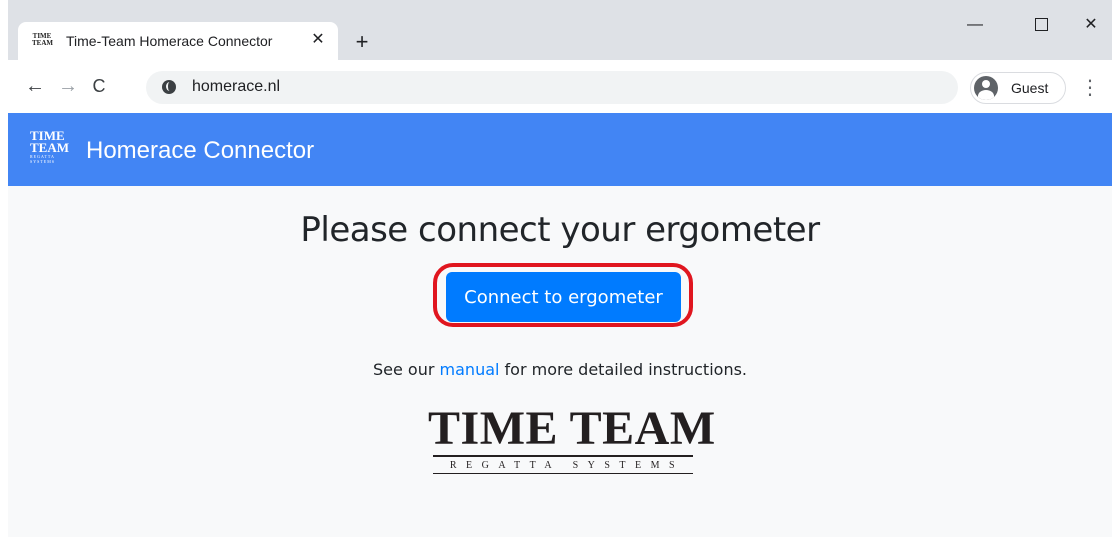 This screenshot has height=537, width=1112. What do you see at coordinates (1090, 88) in the screenshot?
I see `menu-icon: ⋮` at bounding box center [1090, 88].